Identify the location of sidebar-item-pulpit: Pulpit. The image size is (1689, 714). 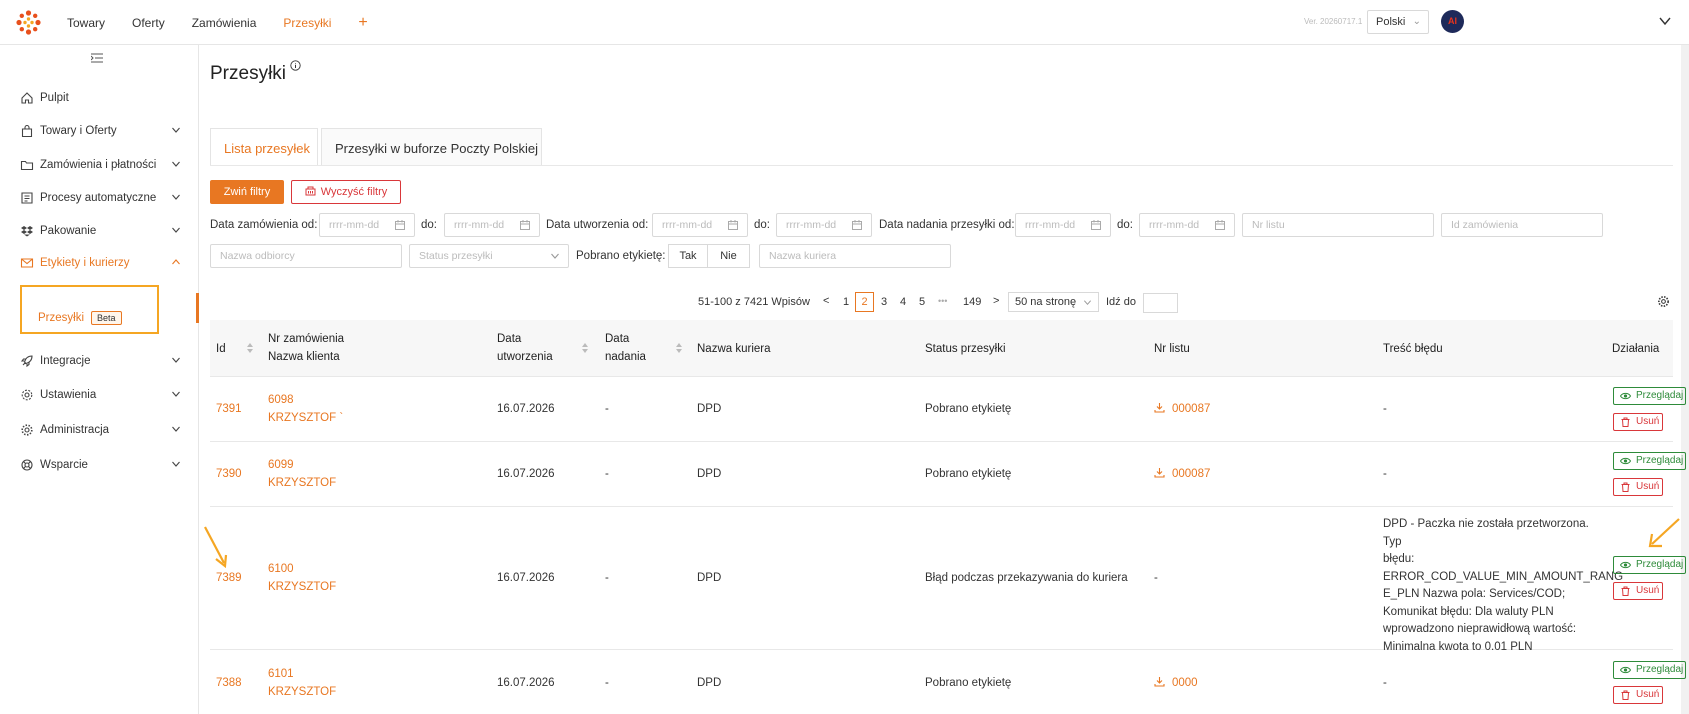
(102, 98).